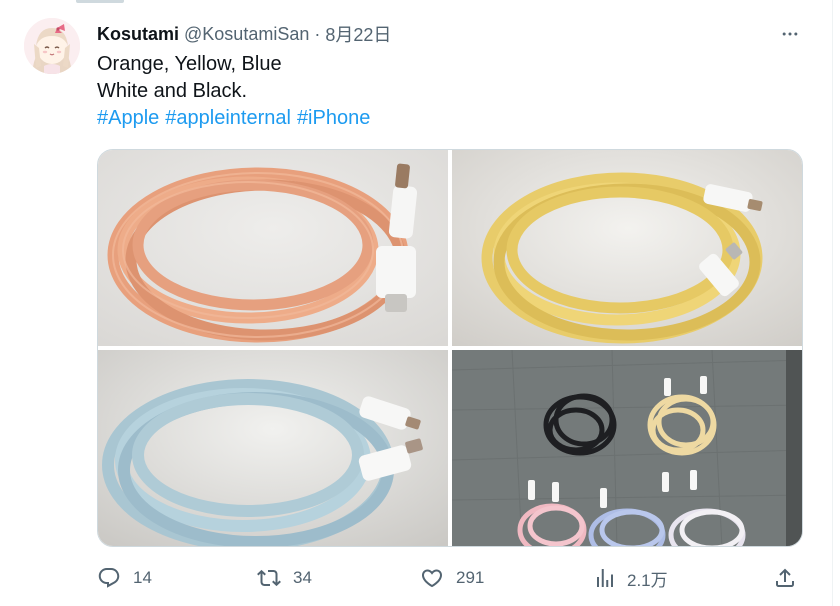  I want to click on photo-blue-cable, so click(273, 448).